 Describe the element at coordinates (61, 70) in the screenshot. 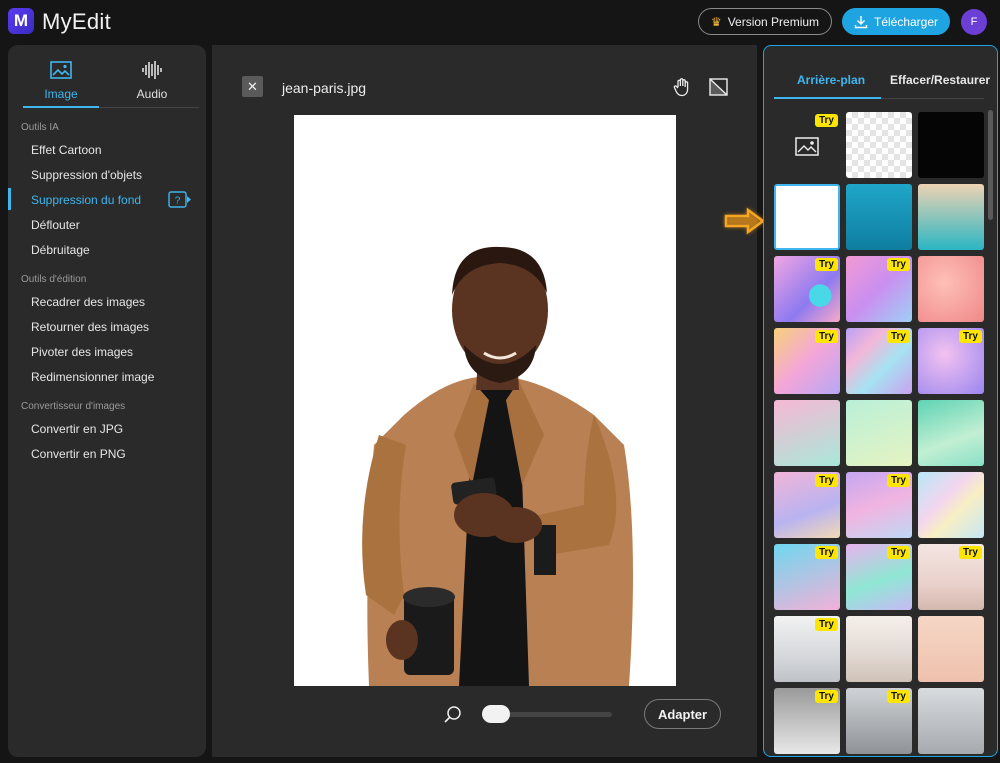

I see `image-icon` at that location.